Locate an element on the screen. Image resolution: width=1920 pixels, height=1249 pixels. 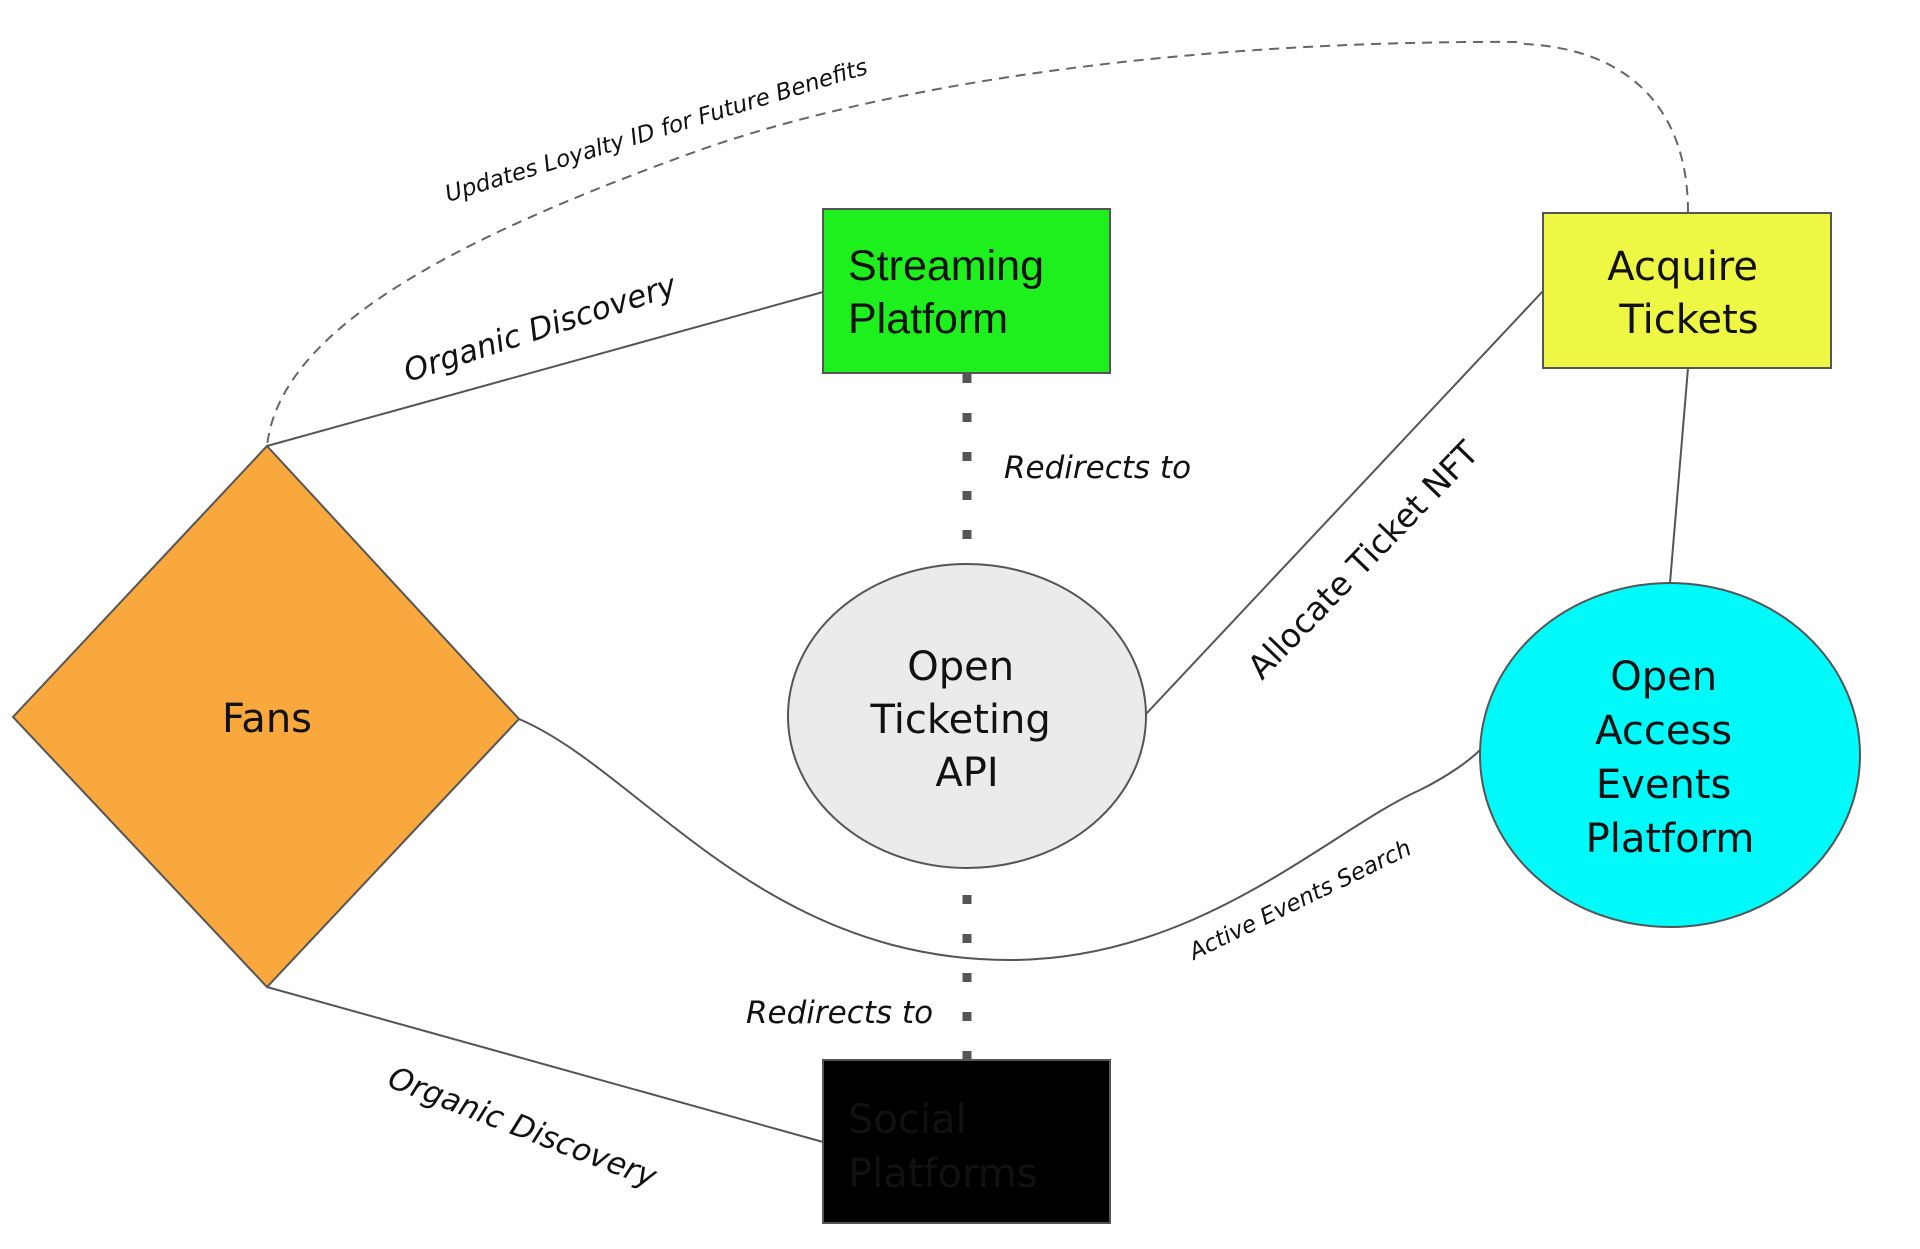
label-allocate-ticket-nft: Allocate Ticket NFT is located at coordinates (1363, 560).